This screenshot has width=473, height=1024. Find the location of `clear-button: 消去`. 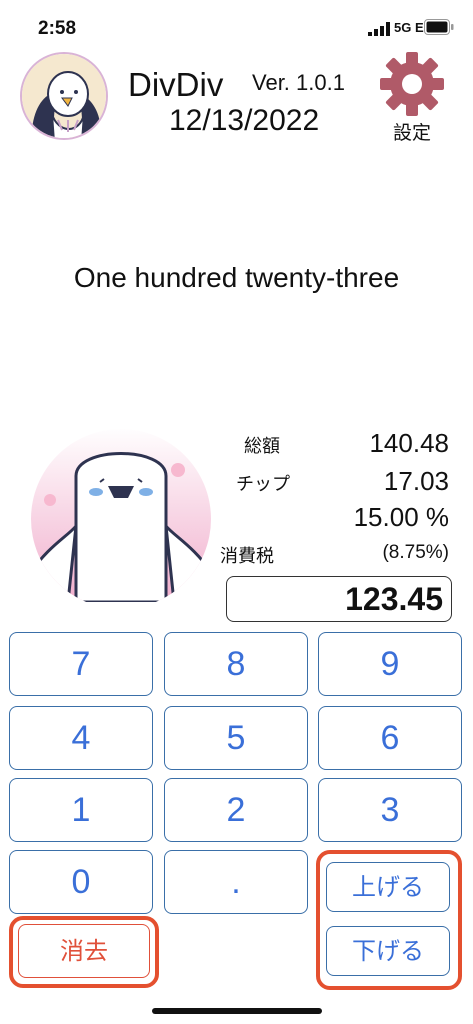

clear-button: 消去 is located at coordinates (84, 951).